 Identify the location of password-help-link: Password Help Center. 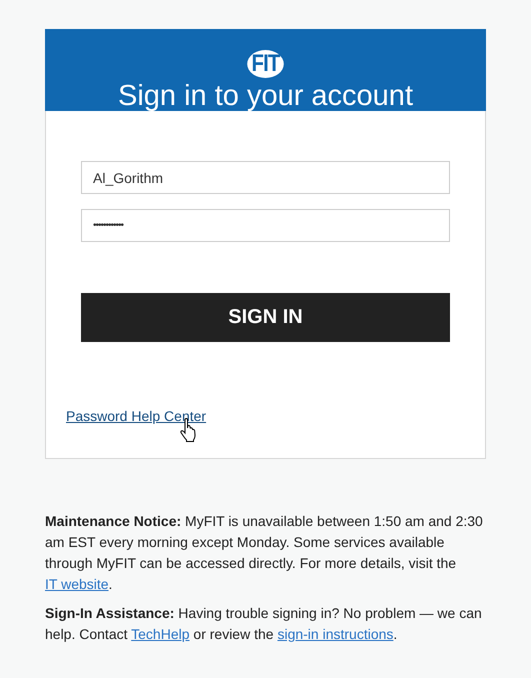
(136, 416).